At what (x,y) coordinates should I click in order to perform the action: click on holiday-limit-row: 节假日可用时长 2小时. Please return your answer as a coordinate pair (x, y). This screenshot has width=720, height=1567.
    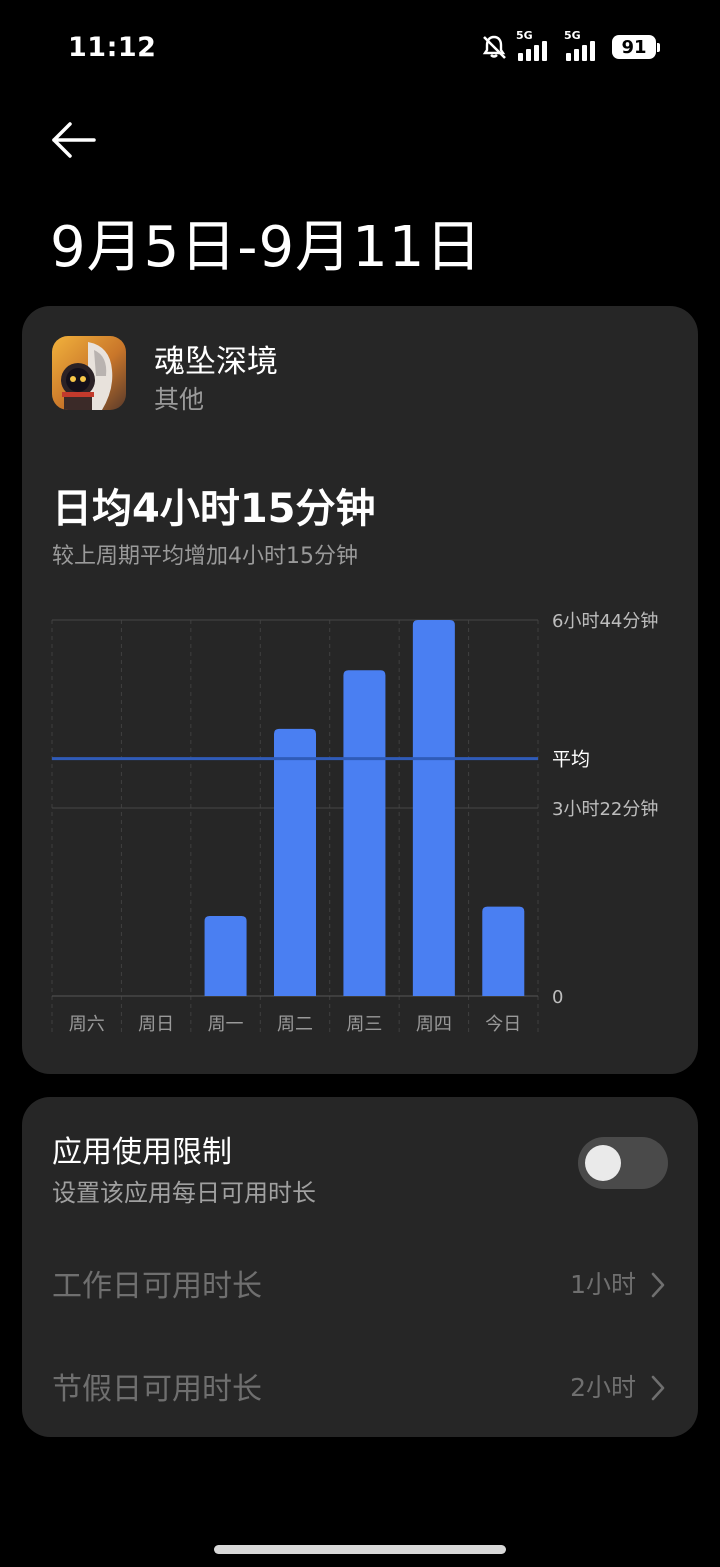
    Looking at the image, I should click on (360, 1386).